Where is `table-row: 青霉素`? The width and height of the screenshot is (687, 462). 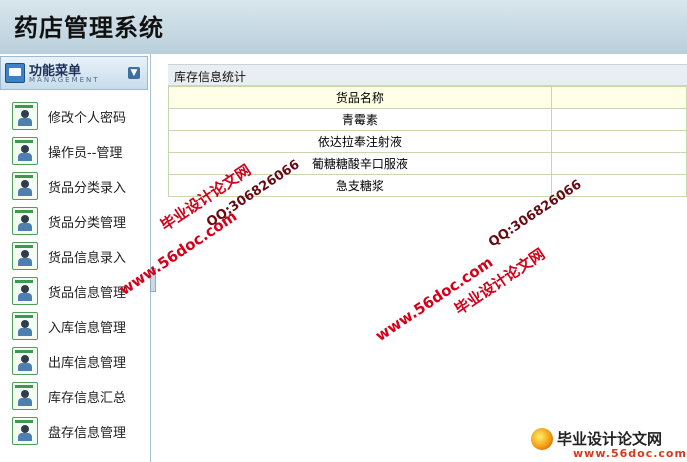 table-row: 青霉素 is located at coordinates (427, 119).